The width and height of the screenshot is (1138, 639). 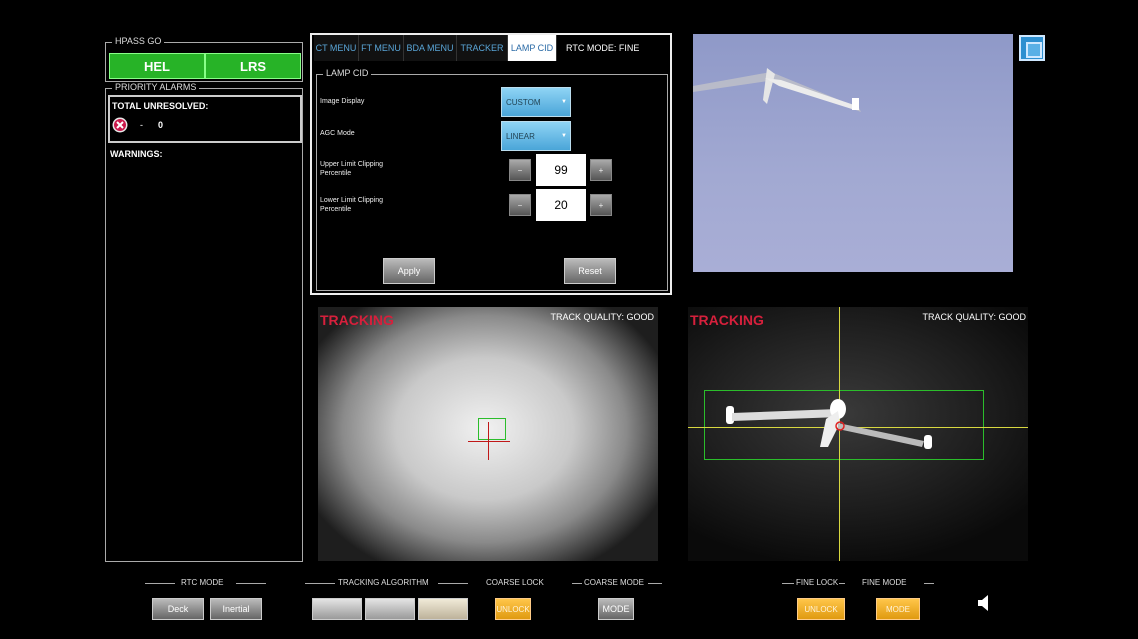 What do you see at coordinates (347, 73) in the screenshot?
I see `lamp-cid-title: LAMP CID` at bounding box center [347, 73].